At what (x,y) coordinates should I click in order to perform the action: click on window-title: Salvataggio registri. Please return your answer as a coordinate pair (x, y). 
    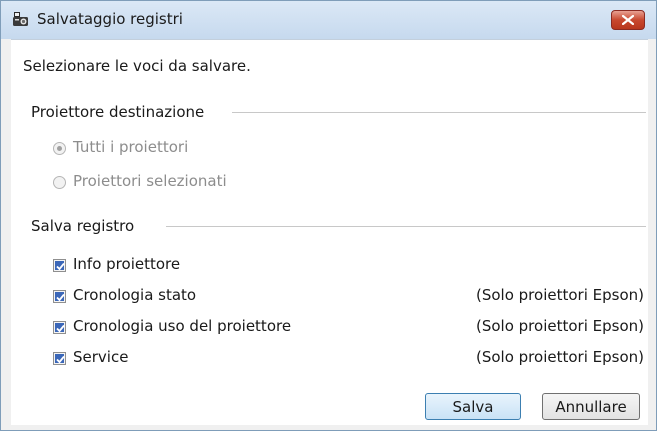
    Looking at the image, I should click on (110, 19).